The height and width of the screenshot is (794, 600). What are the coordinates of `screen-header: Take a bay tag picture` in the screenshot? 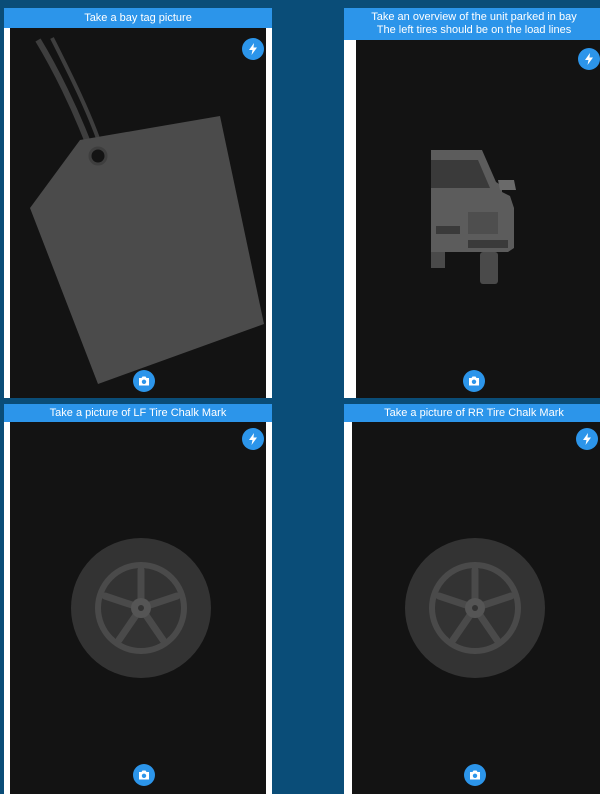 It's located at (138, 18).